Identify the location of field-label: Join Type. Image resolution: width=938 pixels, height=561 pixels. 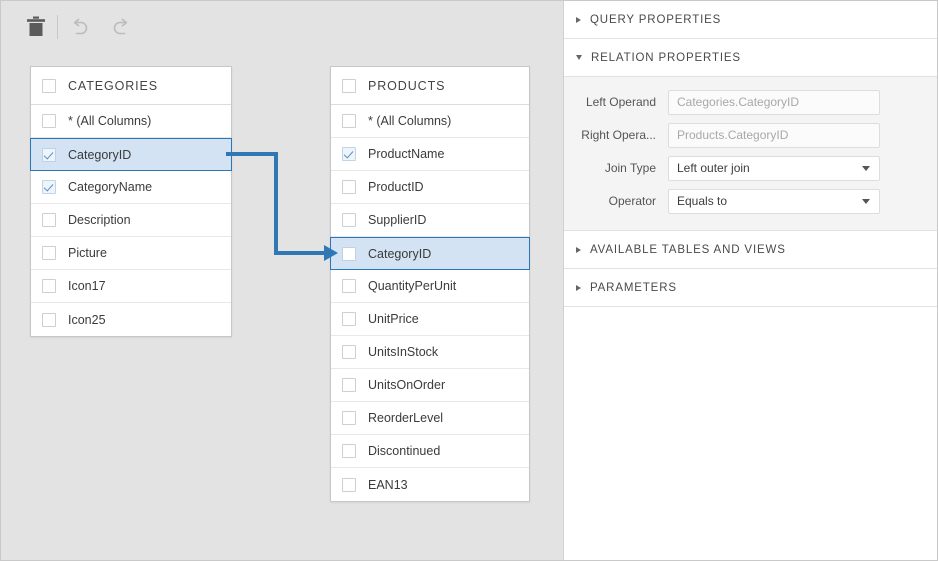
(630, 168).